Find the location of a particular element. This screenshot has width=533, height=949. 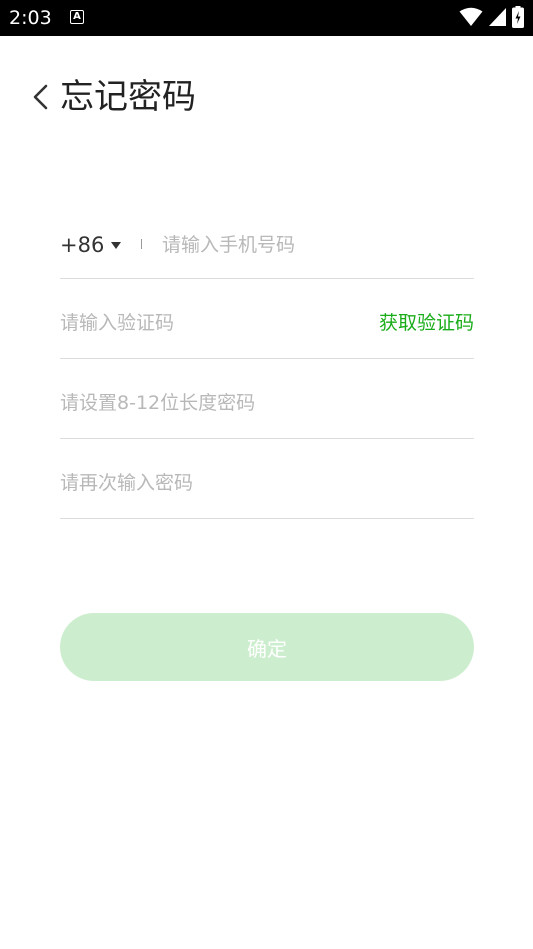

chevron-left-icon is located at coordinates (41, 97).